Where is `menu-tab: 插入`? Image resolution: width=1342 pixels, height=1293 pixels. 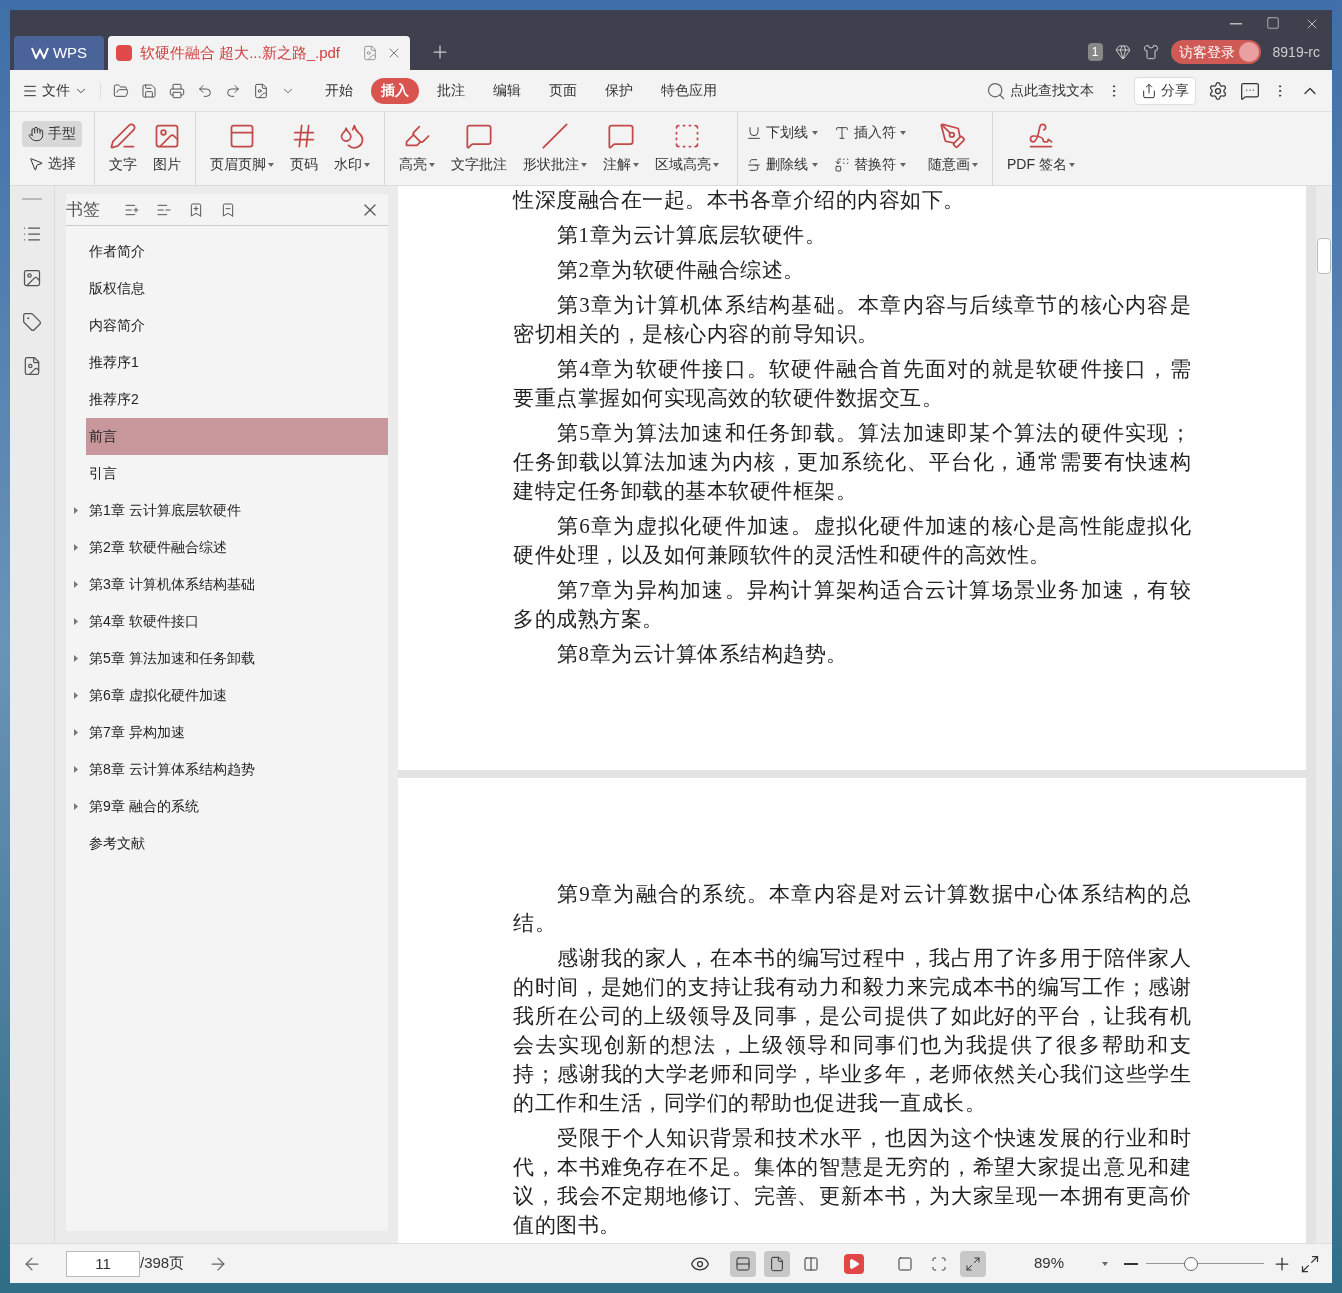 menu-tab: 插入 is located at coordinates (395, 90).